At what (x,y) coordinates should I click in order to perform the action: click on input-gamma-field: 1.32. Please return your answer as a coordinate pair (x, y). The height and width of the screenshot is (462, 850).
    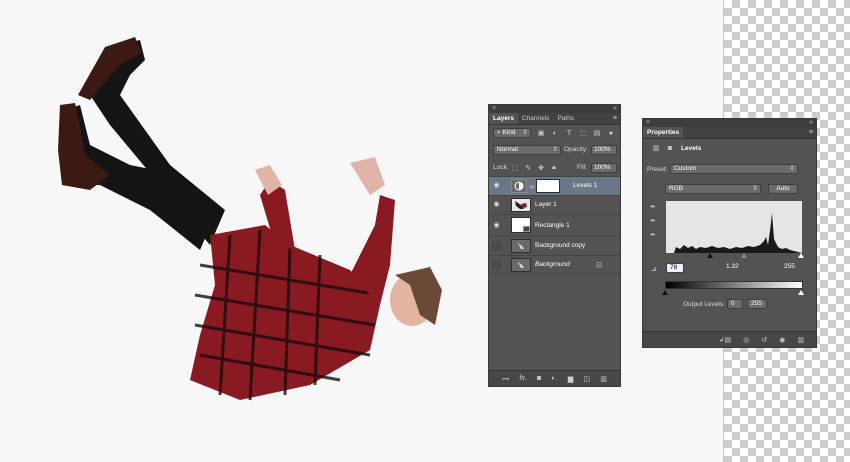
    Looking at the image, I should click on (732, 268).